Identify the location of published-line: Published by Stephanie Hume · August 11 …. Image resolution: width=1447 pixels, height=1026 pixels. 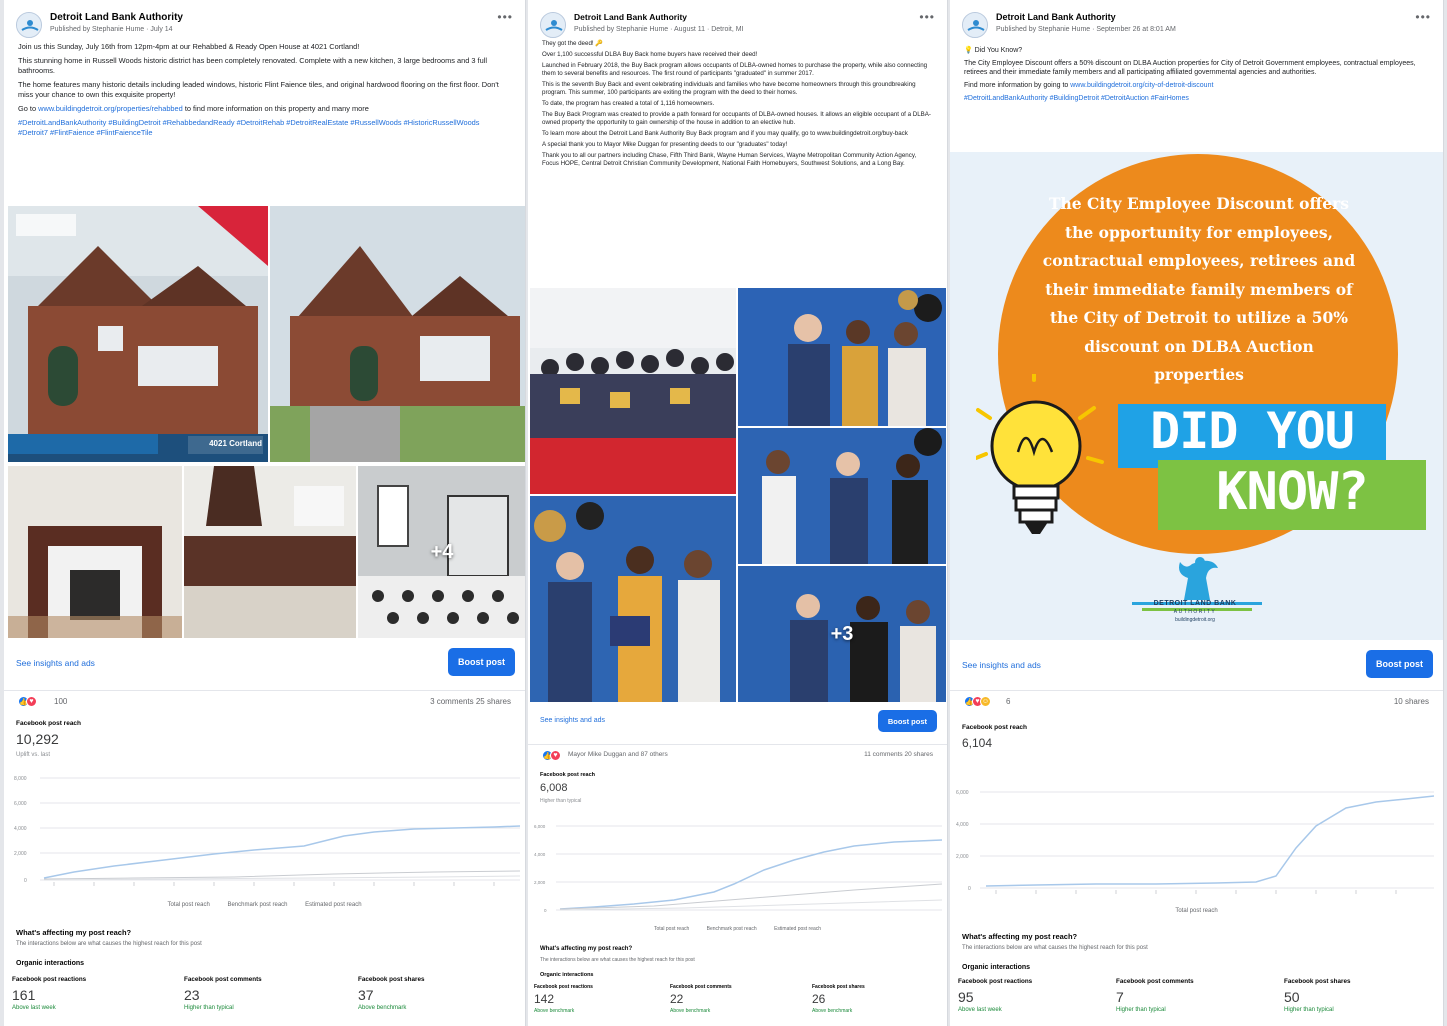
(659, 29).